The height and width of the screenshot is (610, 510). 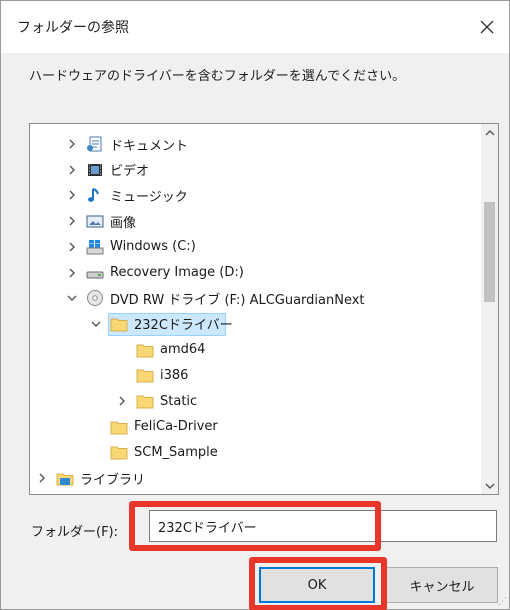 I want to click on close-icon, so click(x=487, y=27).